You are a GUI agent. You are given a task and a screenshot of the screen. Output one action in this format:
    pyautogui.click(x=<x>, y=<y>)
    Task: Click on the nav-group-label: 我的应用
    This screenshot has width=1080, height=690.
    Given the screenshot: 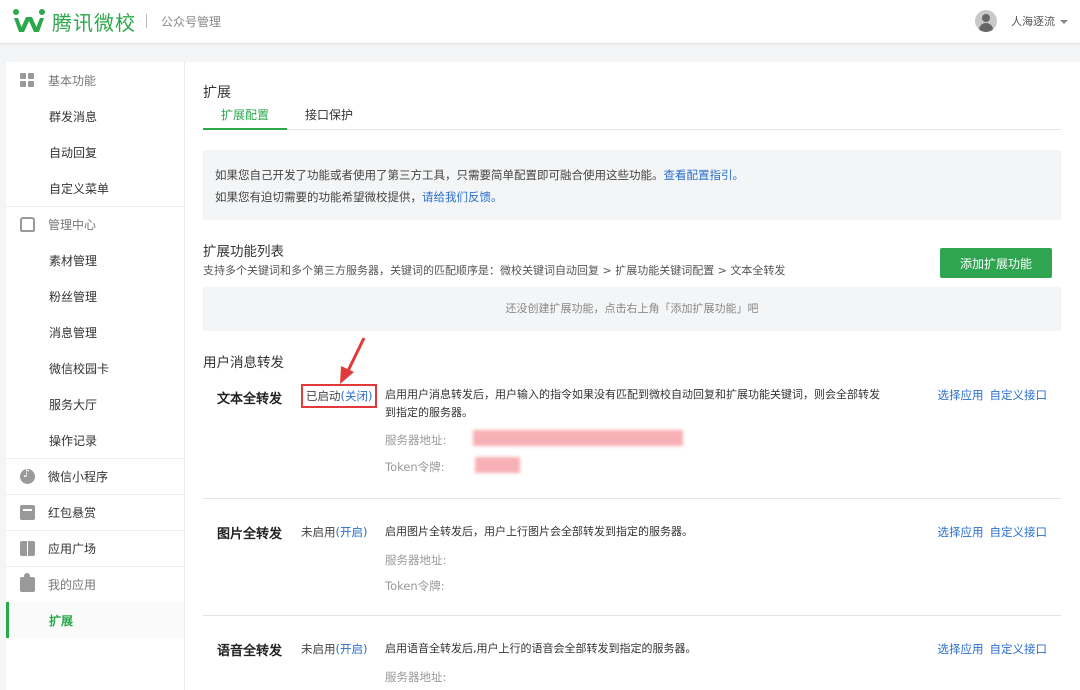 What is the action you would take?
    pyautogui.click(x=72, y=585)
    